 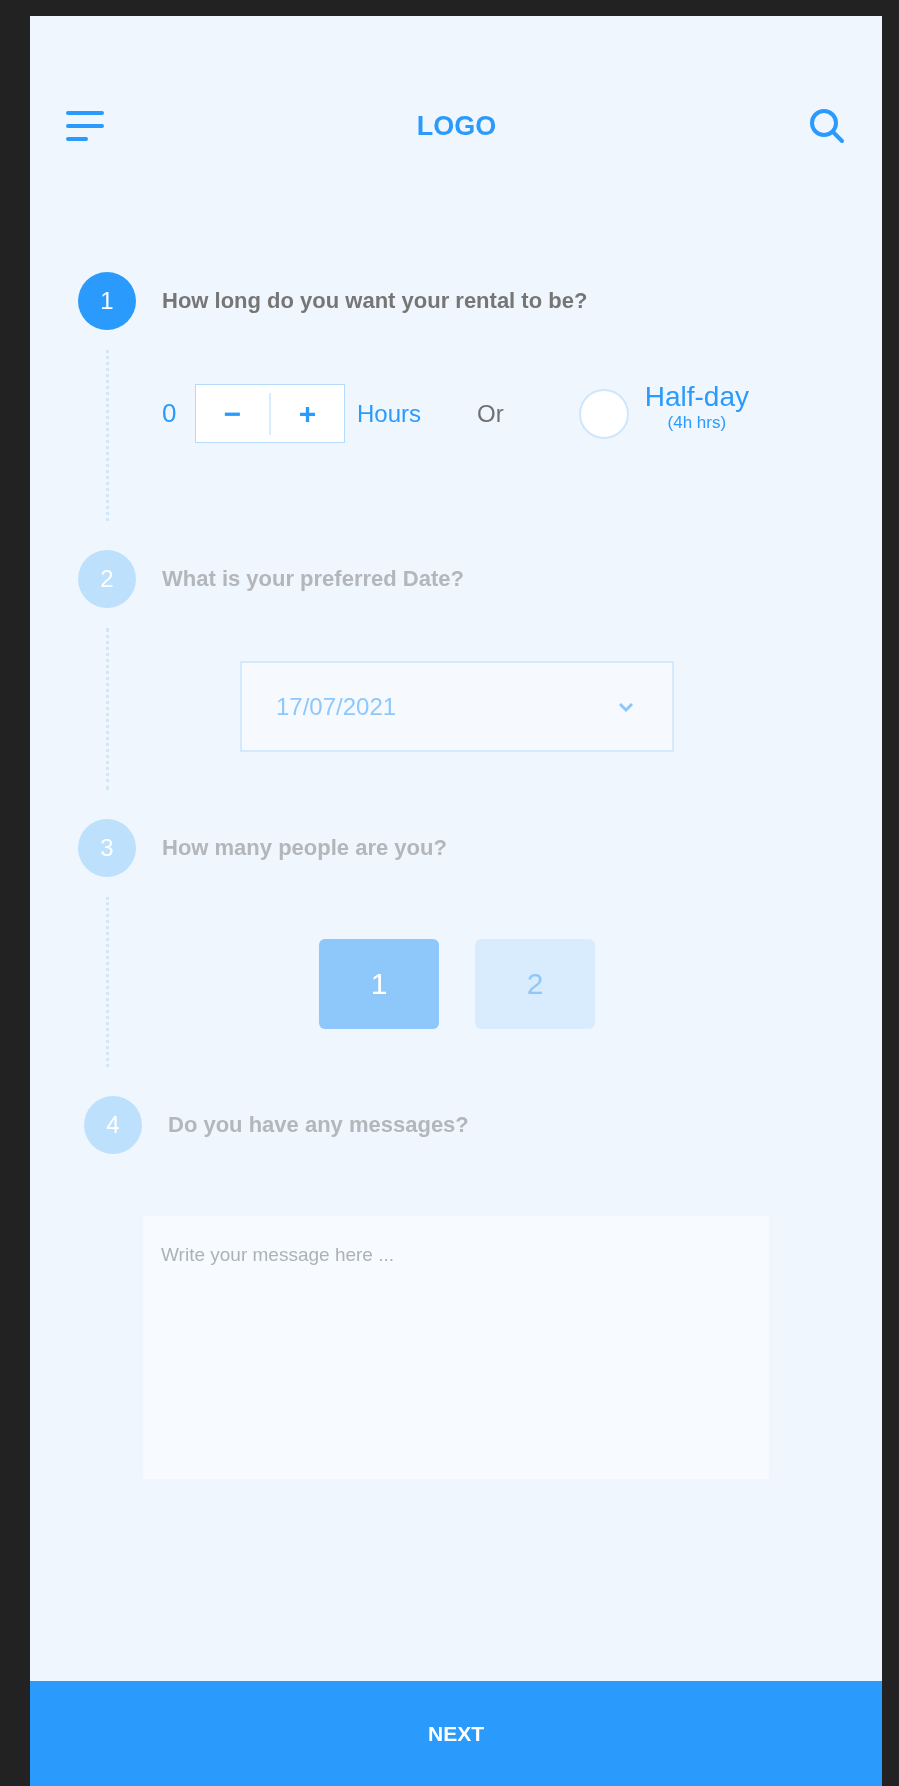 I want to click on half-day-note: (4h hrs), so click(x=697, y=422).